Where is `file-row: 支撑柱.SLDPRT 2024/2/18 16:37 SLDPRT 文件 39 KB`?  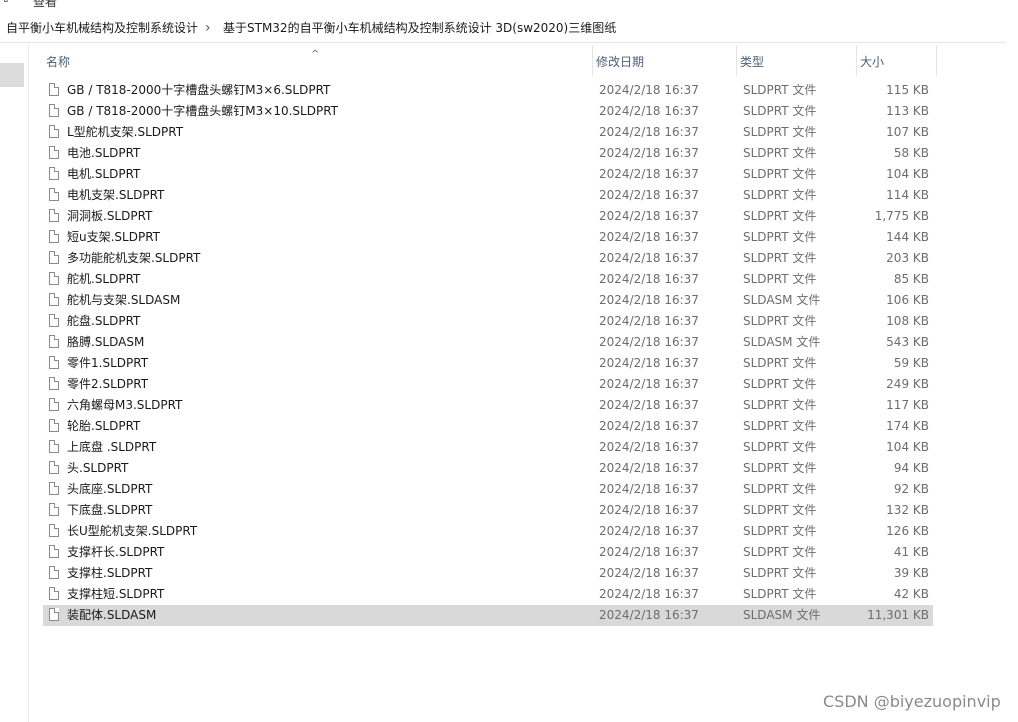 file-row: 支撑柱.SLDPRT 2024/2/18 16:37 SLDPRT 文件 39 KB is located at coordinates (488, 573).